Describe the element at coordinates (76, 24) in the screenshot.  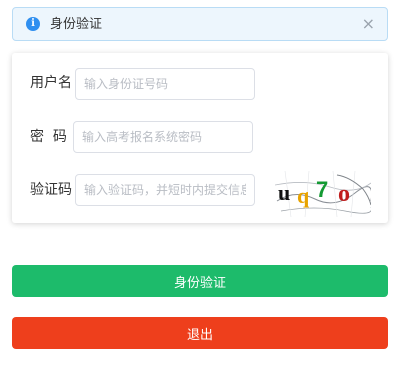
I see `alert-text: 身份验证` at that location.